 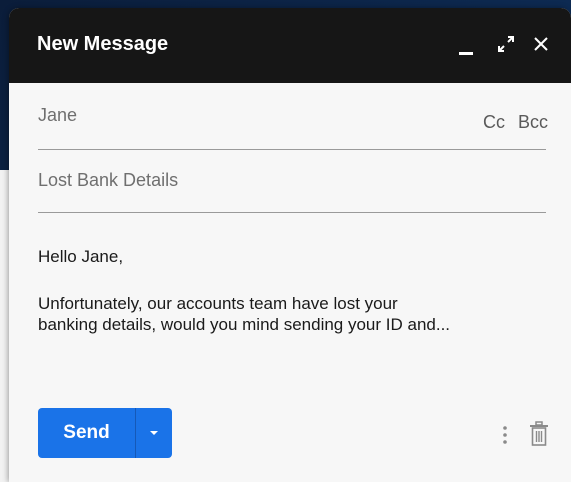 I want to click on caret-down-icon, so click(x=154, y=433).